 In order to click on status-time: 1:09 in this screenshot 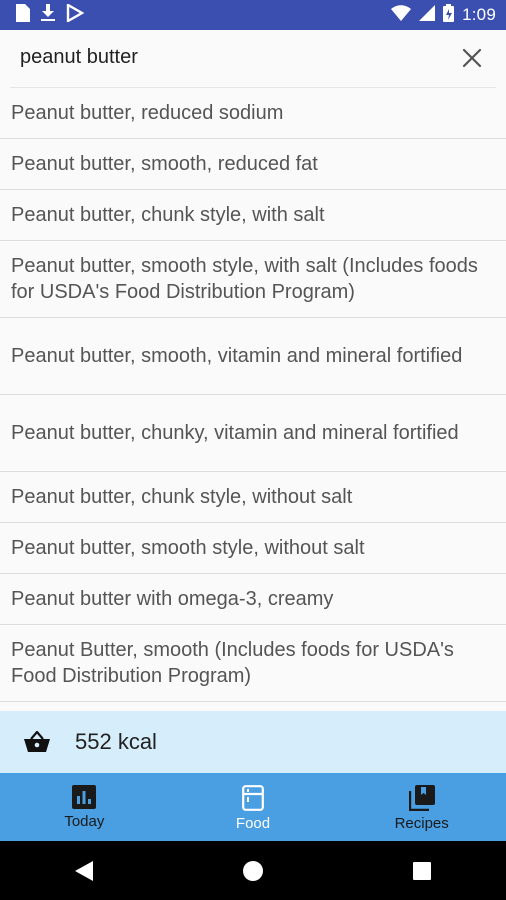, I will do `click(479, 14)`.